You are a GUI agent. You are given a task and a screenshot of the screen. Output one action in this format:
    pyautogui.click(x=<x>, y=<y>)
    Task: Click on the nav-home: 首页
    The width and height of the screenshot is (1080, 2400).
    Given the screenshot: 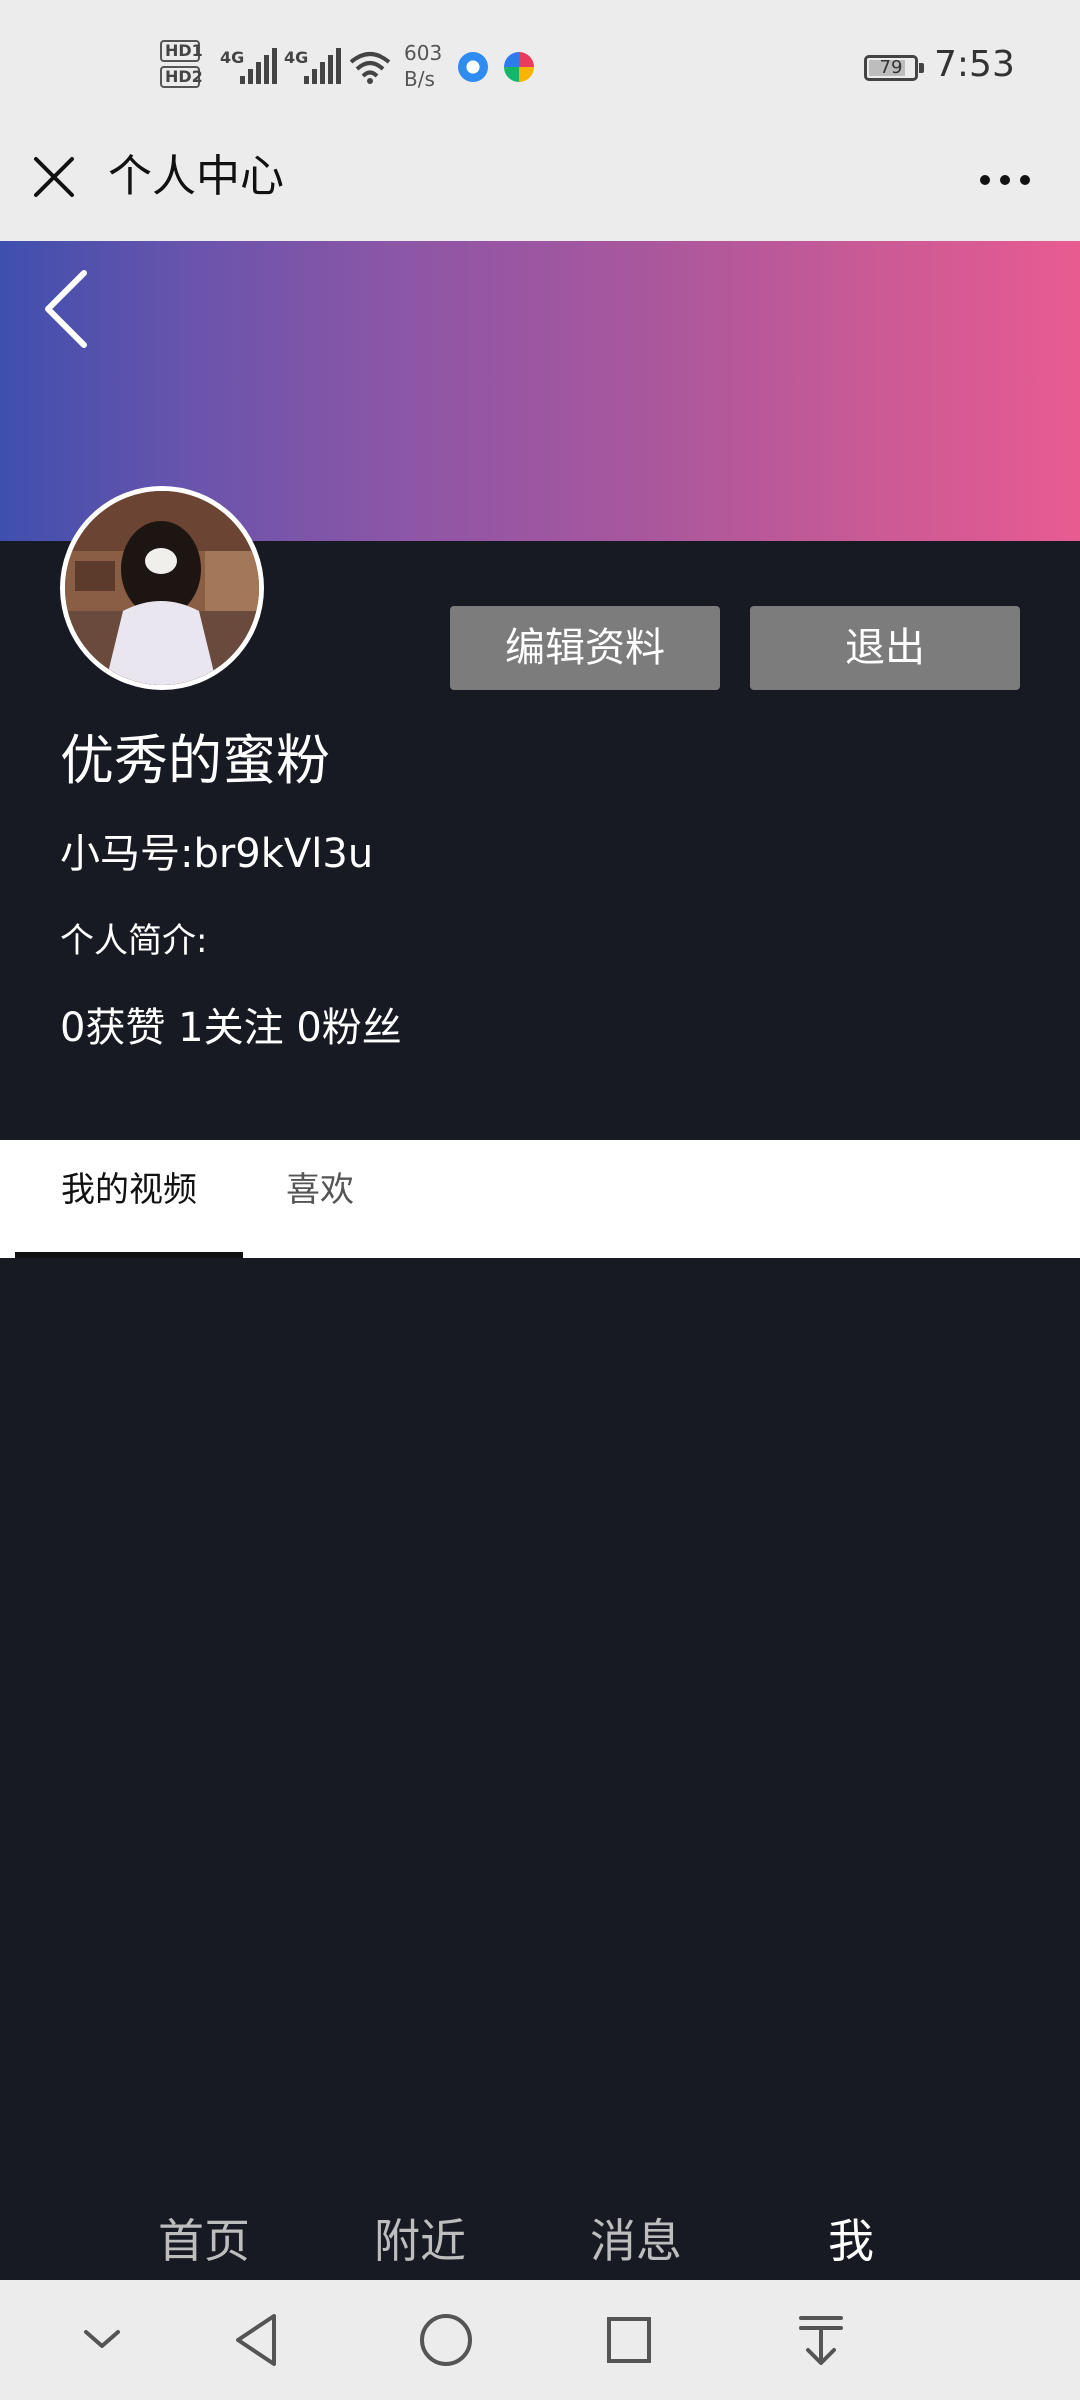 What is the action you would take?
    pyautogui.click(x=204, y=2241)
    